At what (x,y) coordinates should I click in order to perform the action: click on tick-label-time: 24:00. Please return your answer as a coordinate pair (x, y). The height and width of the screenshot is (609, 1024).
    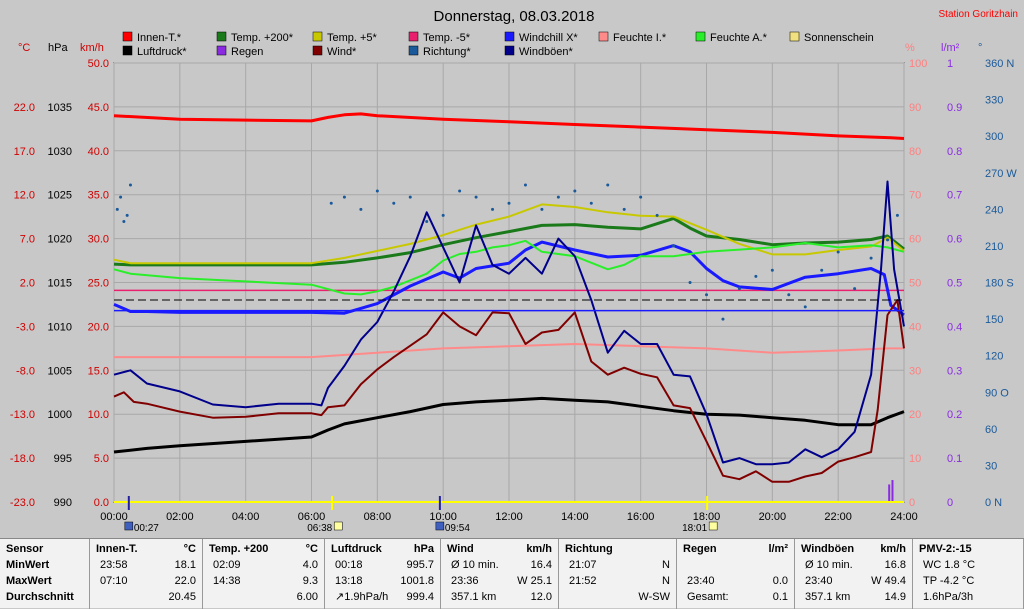
    Looking at the image, I should click on (904, 517).